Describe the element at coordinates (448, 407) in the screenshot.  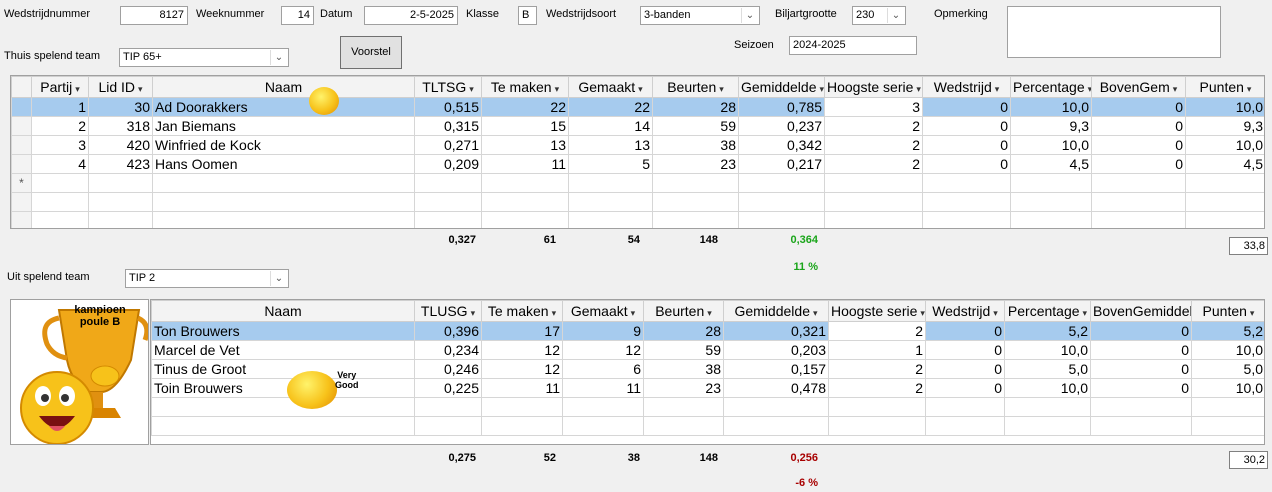
I see `cell-tlusg` at that location.